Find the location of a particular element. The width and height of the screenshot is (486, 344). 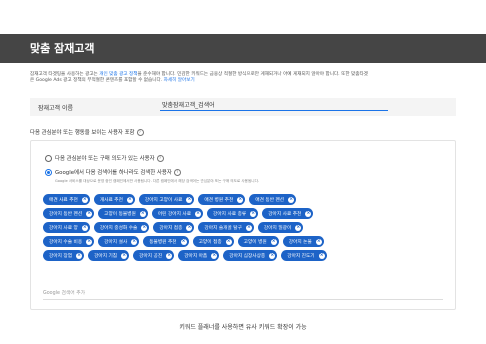

keyword-chip: 강아지 진도기 × is located at coordinates (304, 255).